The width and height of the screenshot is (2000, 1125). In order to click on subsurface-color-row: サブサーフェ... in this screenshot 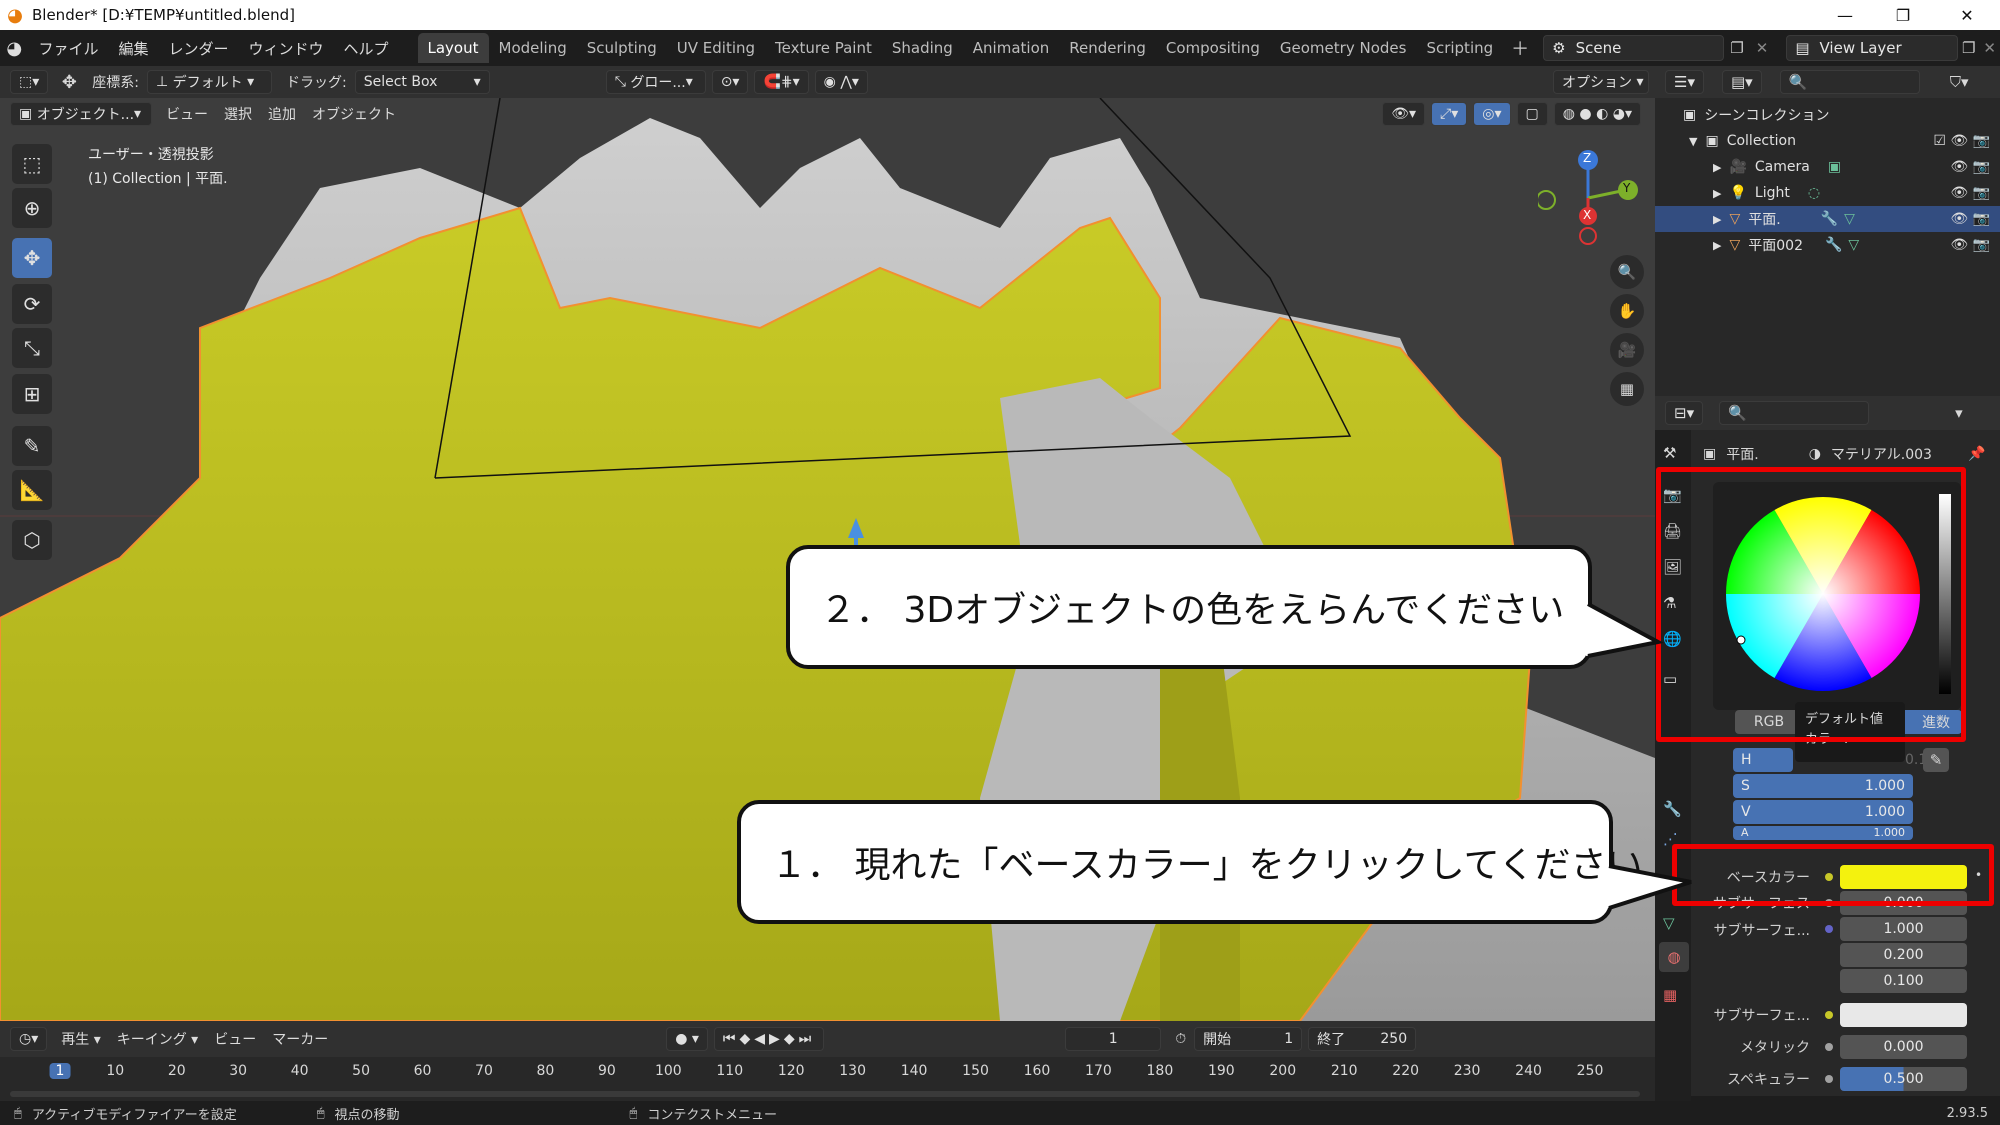, I will do `click(1827, 1015)`.